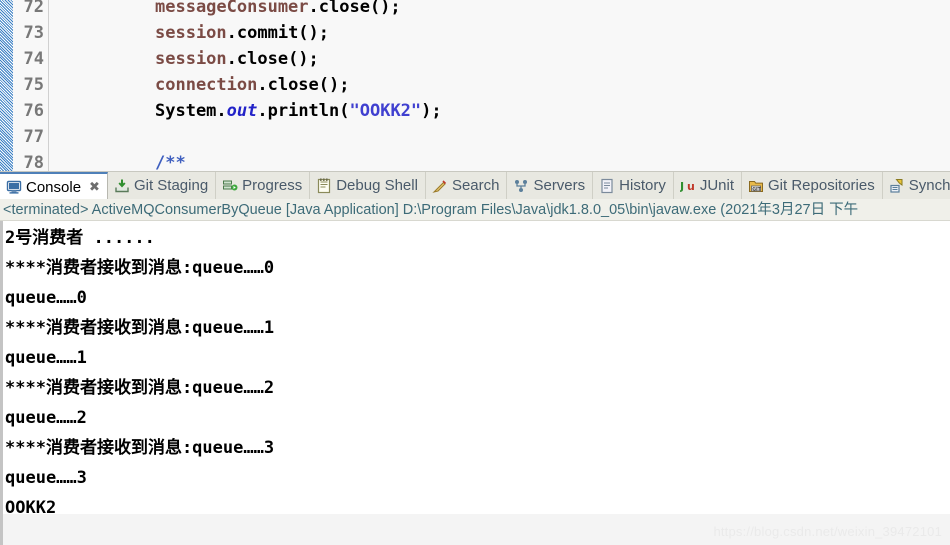 The height and width of the screenshot is (545, 950). What do you see at coordinates (94, 187) in the screenshot?
I see `close-icon: ✖` at bounding box center [94, 187].